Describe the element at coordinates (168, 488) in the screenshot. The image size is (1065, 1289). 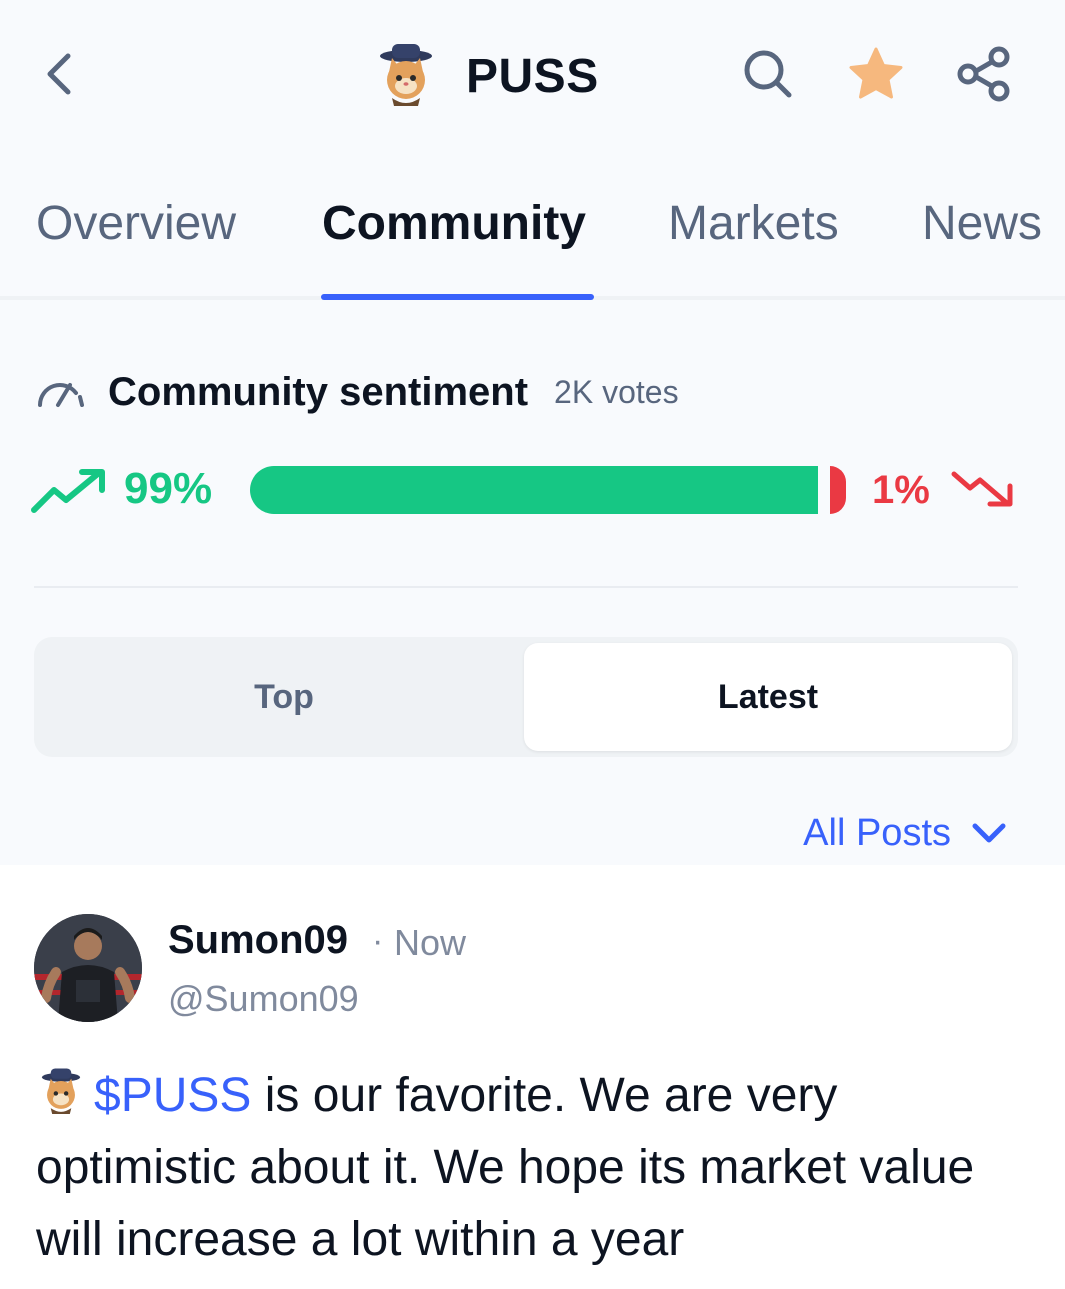
I see `bullish-percentage: 99%` at that location.